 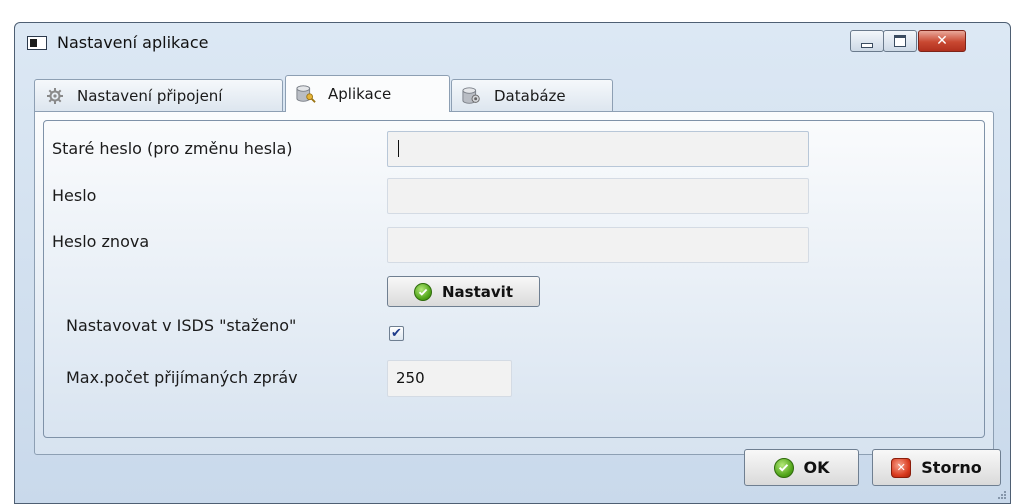 What do you see at coordinates (512, 44) in the screenshot?
I see `title-bar: Nastavení aplikace ✕` at bounding box center [512, 44].